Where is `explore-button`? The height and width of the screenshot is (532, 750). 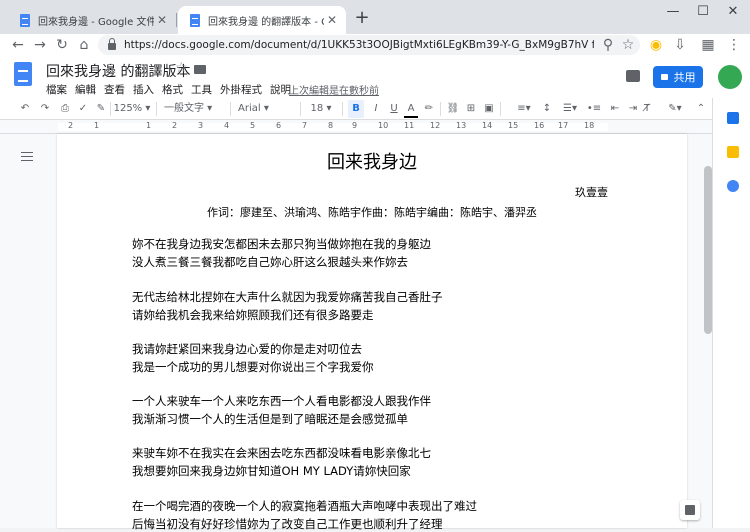
explore-button is located at coordinates (690, 510).